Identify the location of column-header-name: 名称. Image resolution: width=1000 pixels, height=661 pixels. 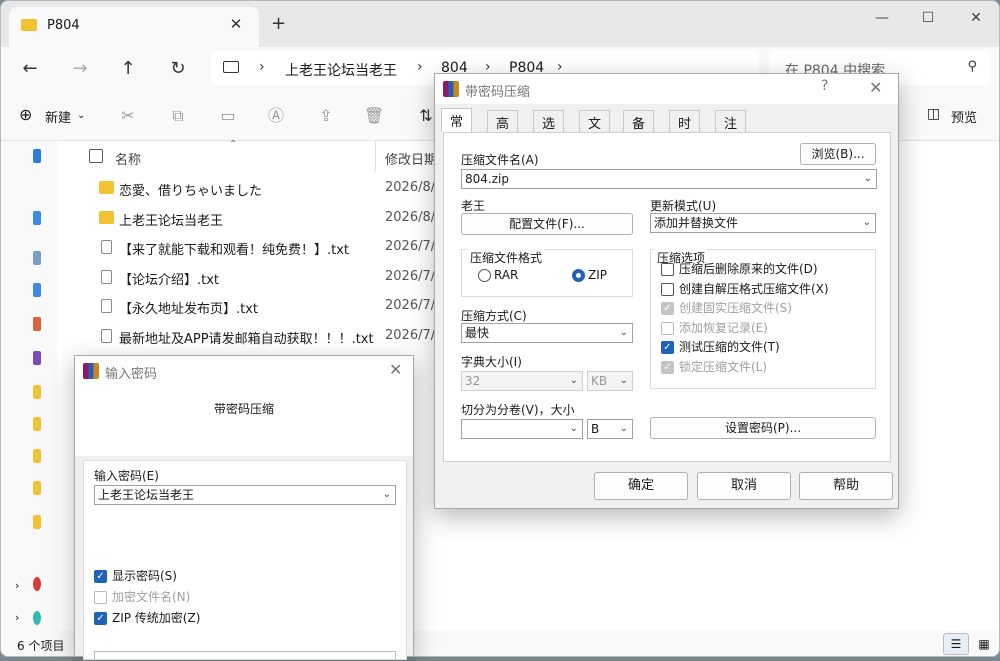
(128, 158).